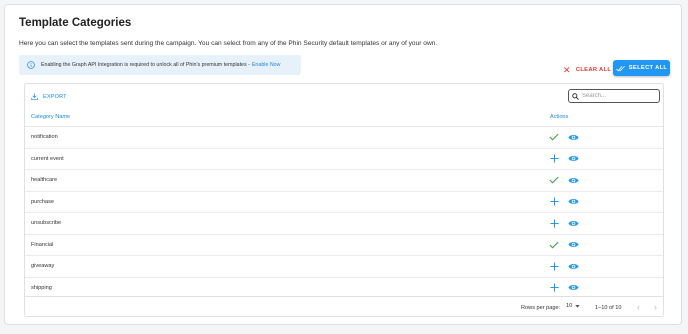 The height and width of the screenshot is (334, 688). What do you see at coordinates (620, 68) in the screenshot?
I see `done-all-icon` at bounding box center [620, 68].